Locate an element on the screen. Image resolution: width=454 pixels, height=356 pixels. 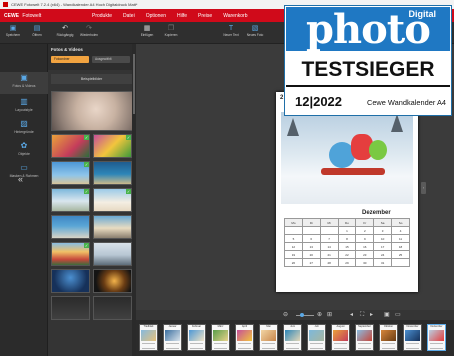
save-button: ▣ Speichern is located at coordinates (13, 33).